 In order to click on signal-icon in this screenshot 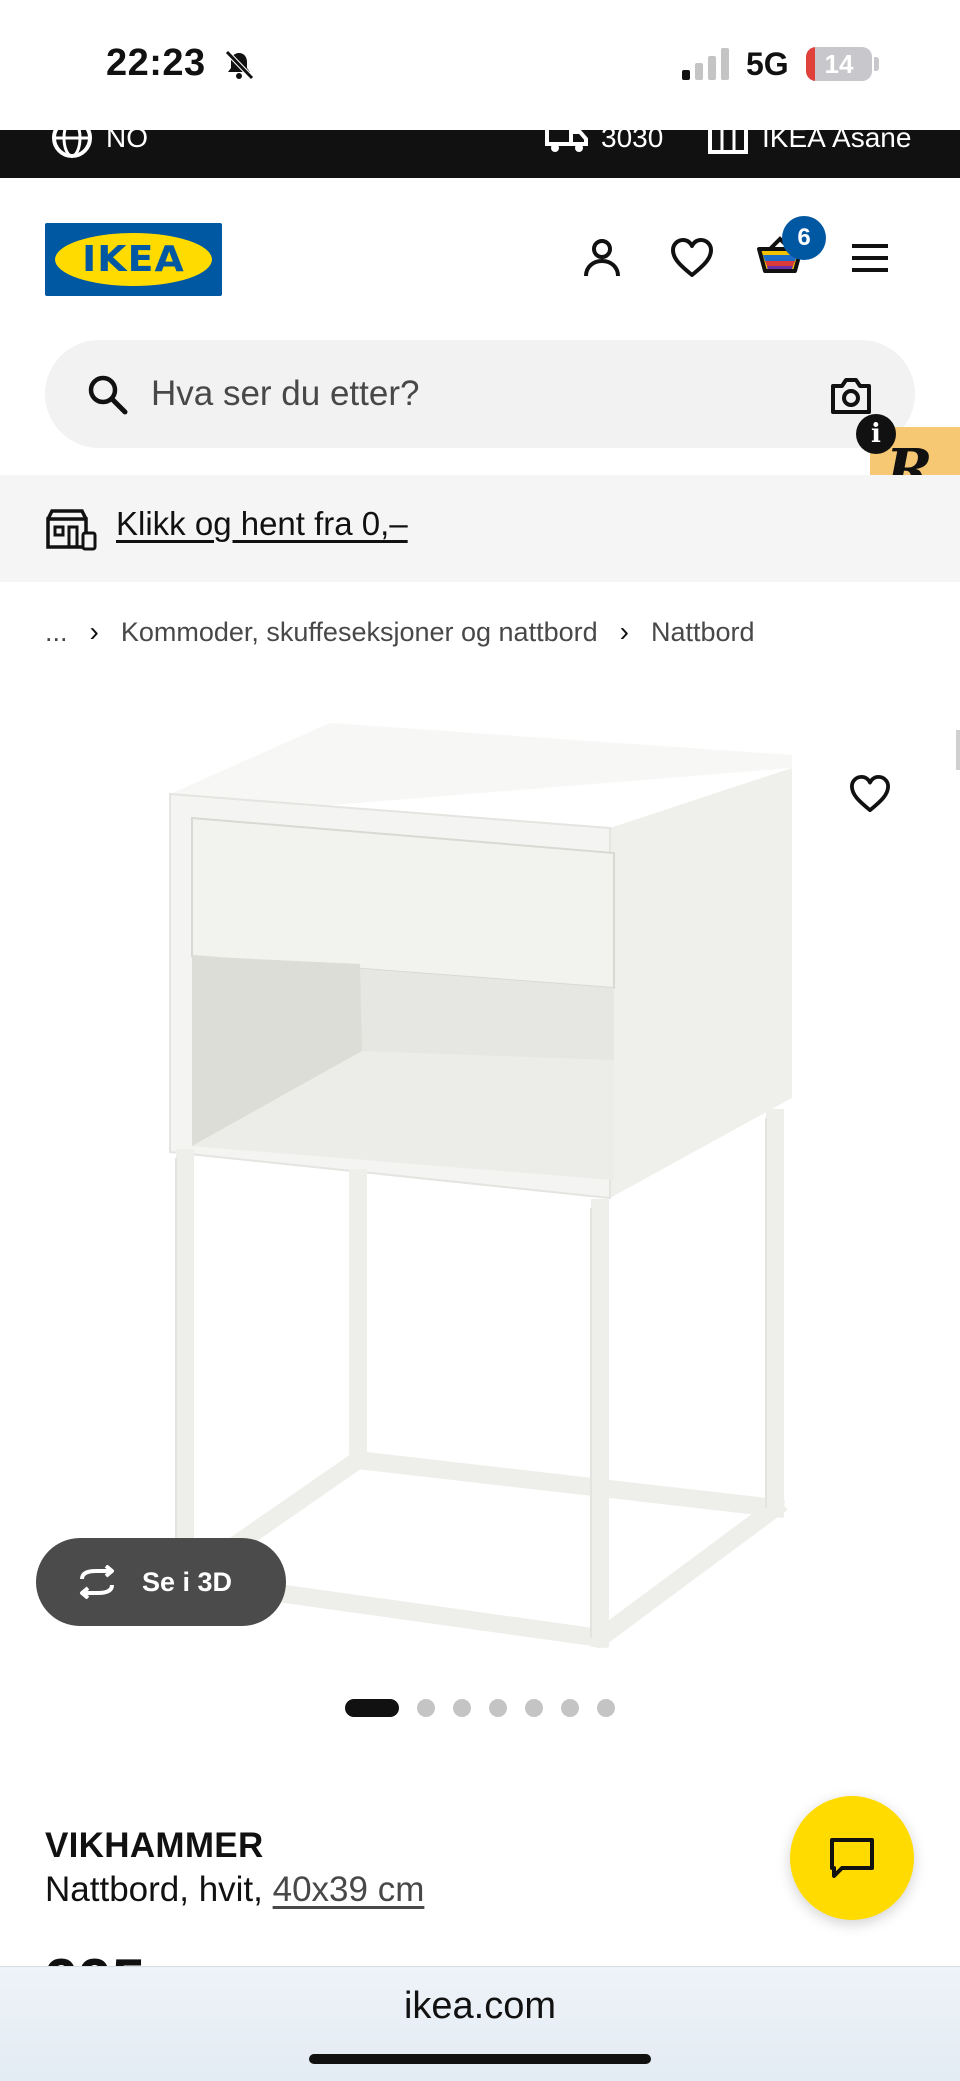, I will do `click(705, 64)`.